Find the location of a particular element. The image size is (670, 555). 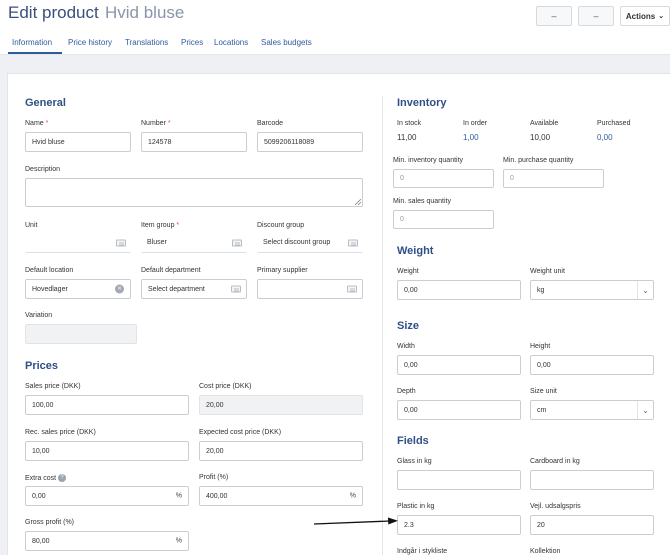

description-textarea is located at coordinates (194, 192).